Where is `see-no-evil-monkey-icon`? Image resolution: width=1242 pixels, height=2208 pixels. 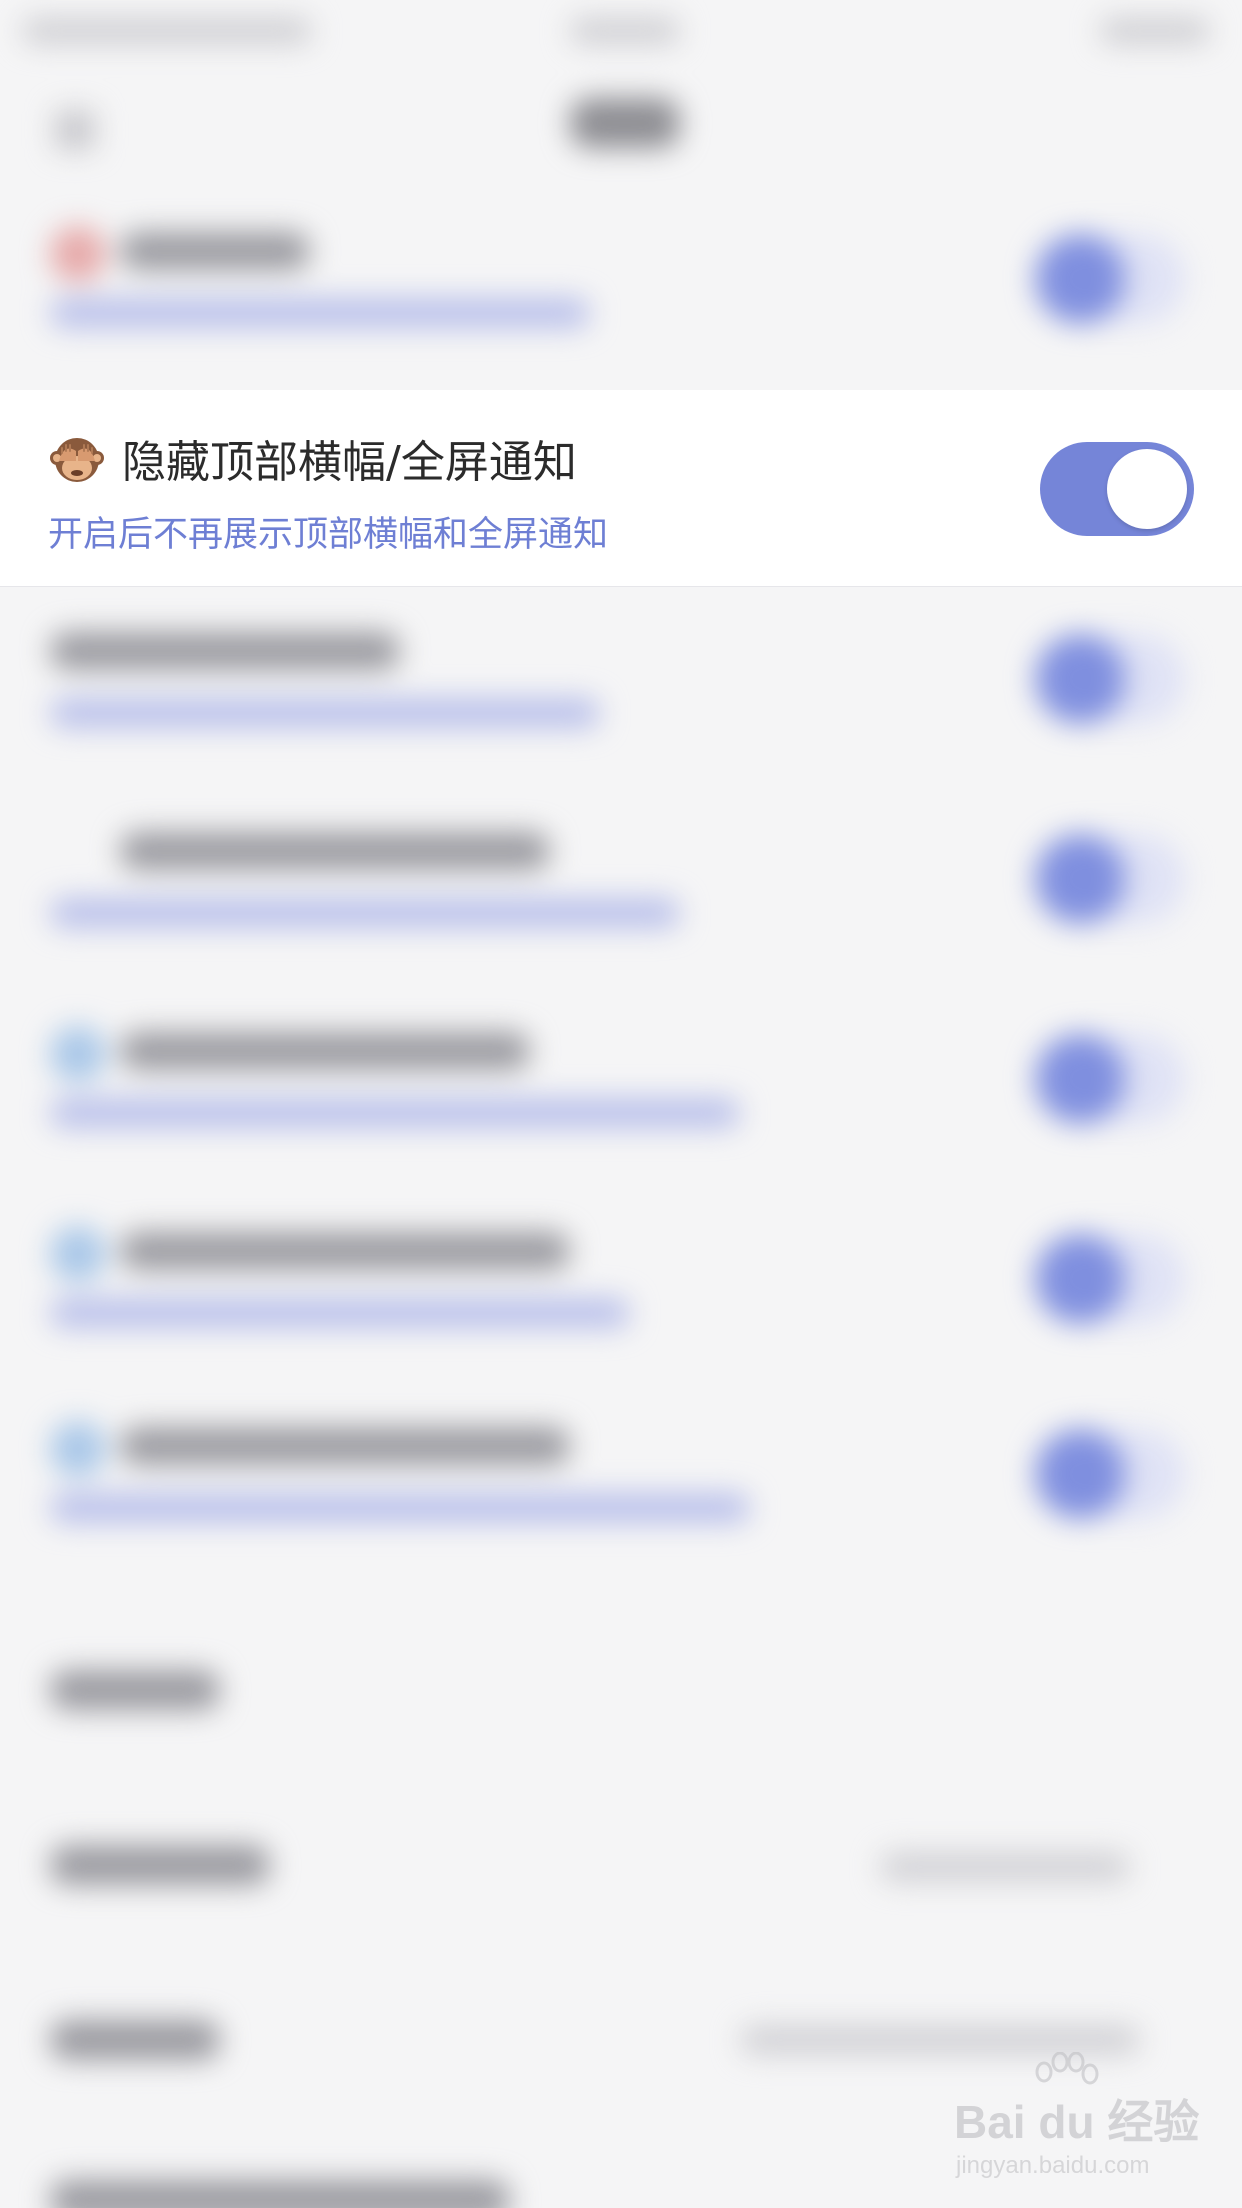 see-no-evil-monkey-icon is located at coordinates (77, 458).